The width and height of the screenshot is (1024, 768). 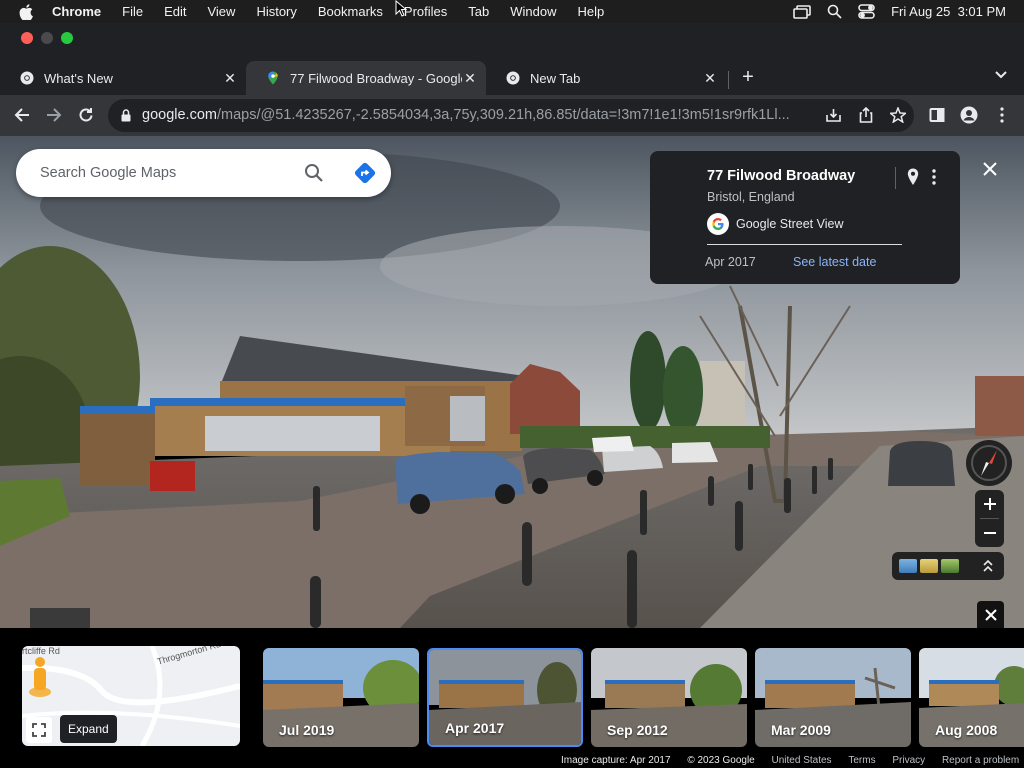 What do you see at coordinates (41, 651) in the screenshot?
I see `road-label: rtcliffe Rd` at bounding box center [41, 651].